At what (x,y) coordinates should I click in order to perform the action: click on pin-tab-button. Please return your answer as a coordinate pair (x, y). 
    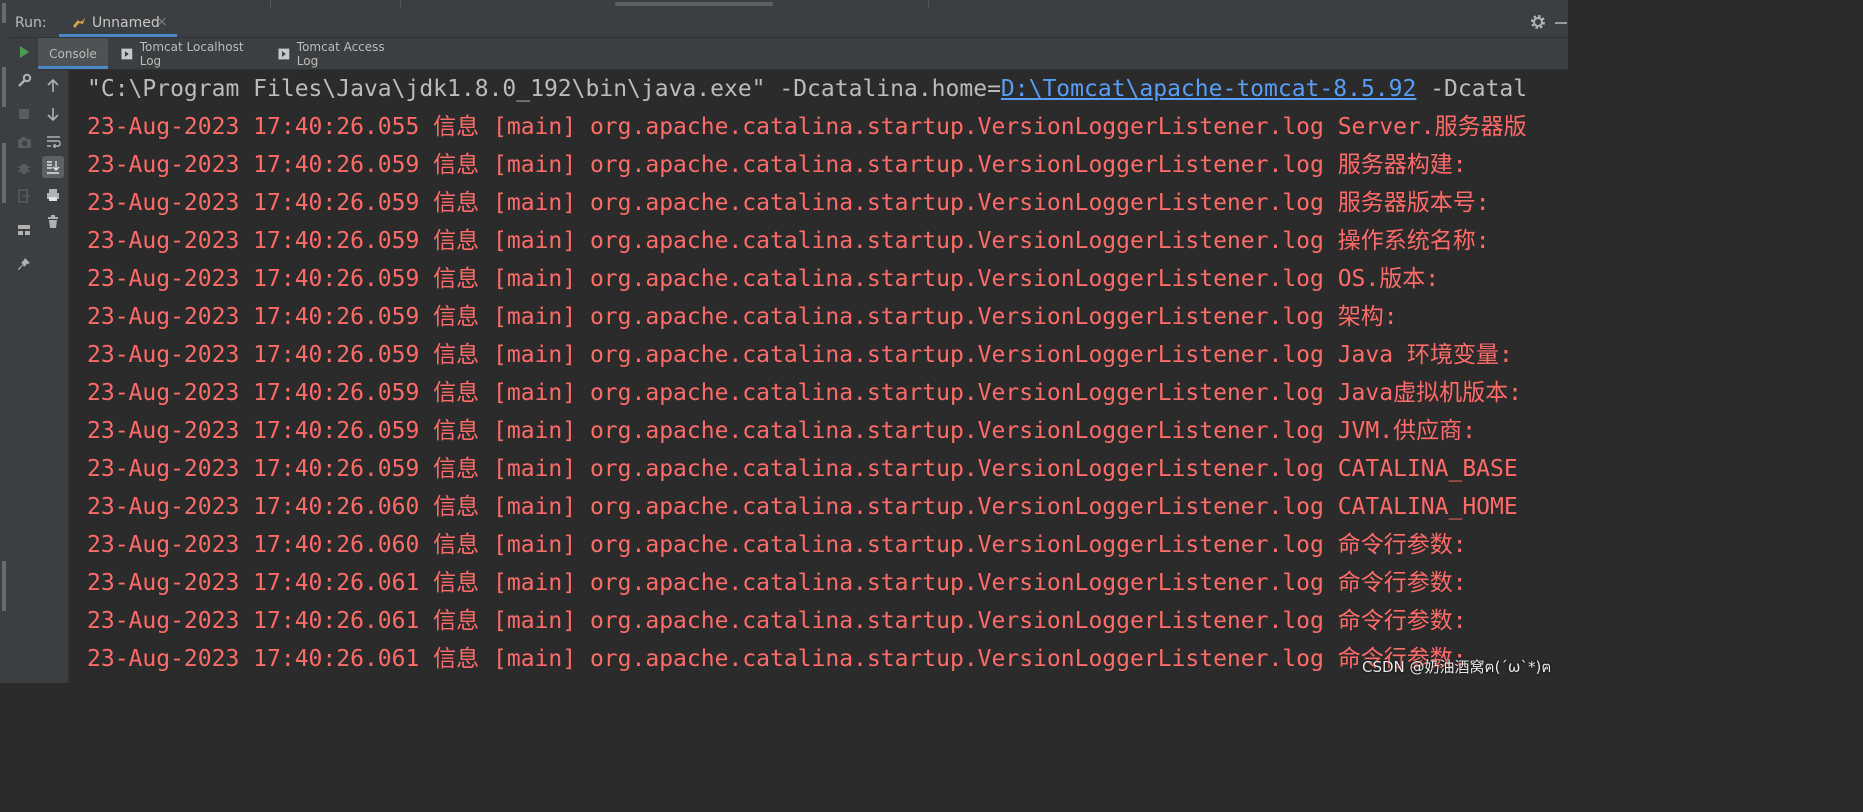
    Looking at the image, I should click on (24, 264).